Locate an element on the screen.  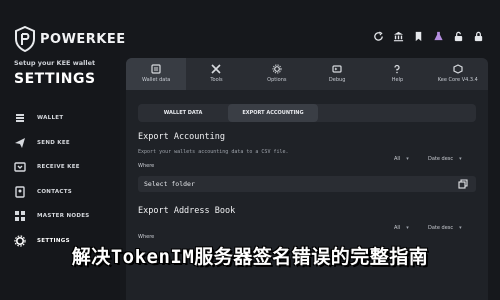
tab-label: Kee Core V4.3.4 is located at coordinates (457, 80).